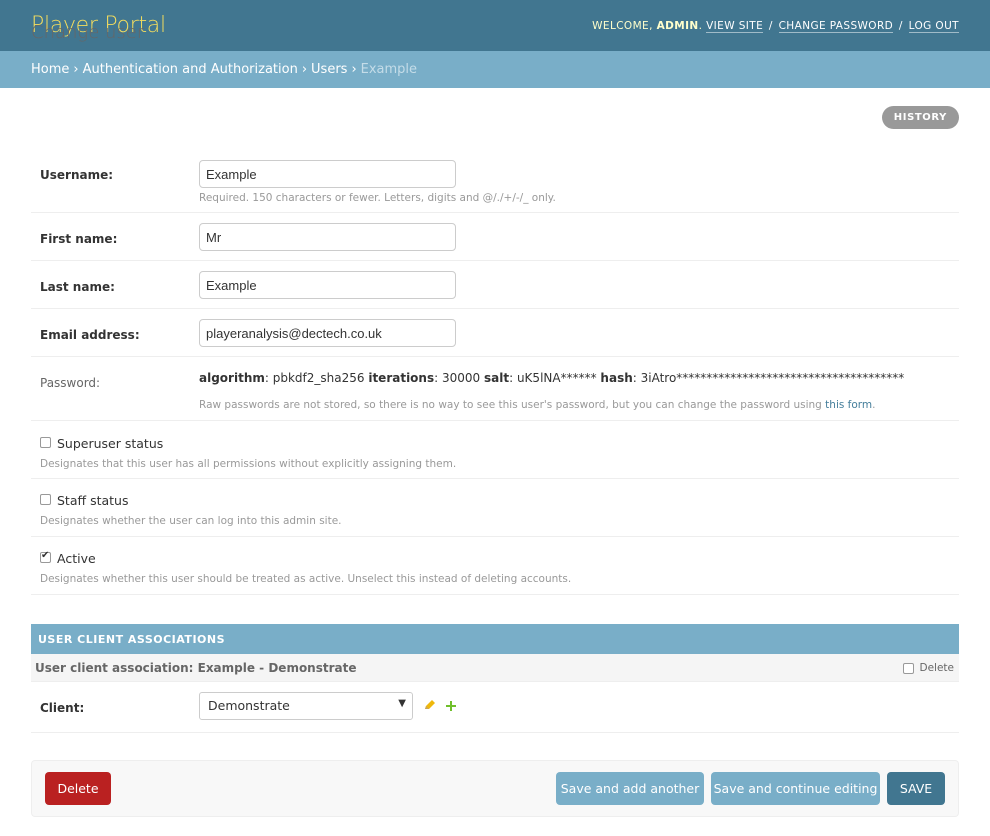 Image resolution: width=990 pixels, height=836 pixels. I want to click on delete-button: Delete, so click(78, 788).